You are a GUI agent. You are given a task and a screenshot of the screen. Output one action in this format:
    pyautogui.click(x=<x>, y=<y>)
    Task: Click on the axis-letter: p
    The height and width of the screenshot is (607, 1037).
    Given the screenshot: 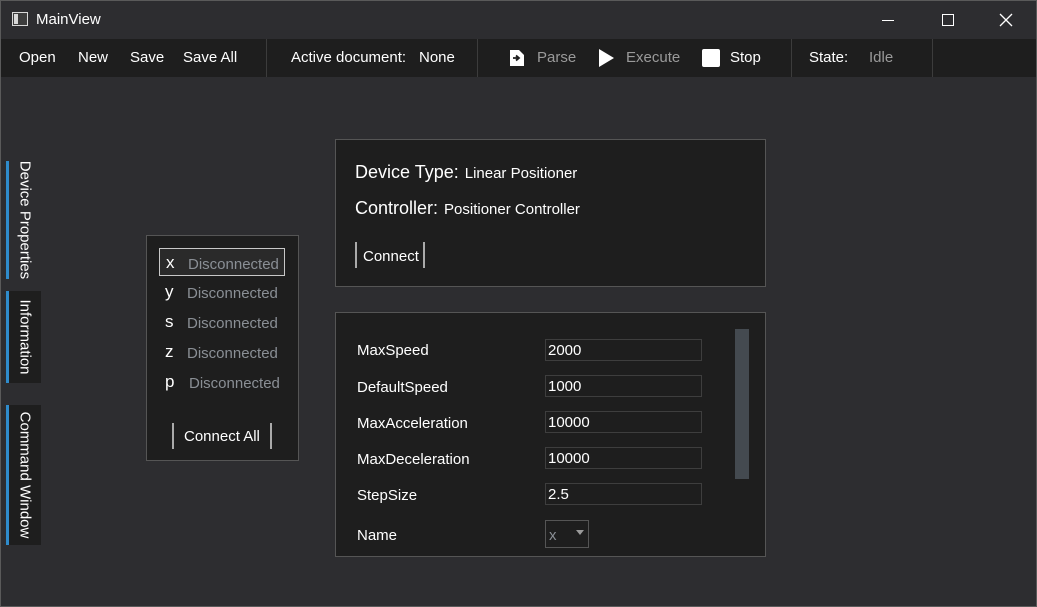 What is the action you would take?
    pyautogui.click(x=170, y=381)
    